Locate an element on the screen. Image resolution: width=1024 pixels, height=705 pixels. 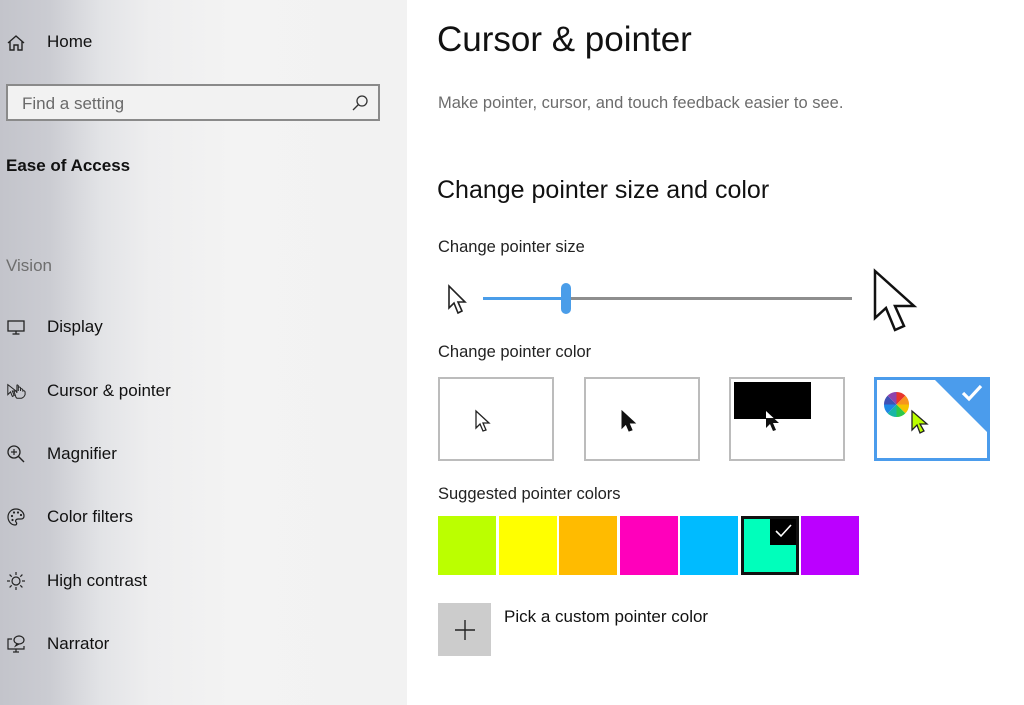
sidebar-group-label: Vision is located at coordinates (29, 265).